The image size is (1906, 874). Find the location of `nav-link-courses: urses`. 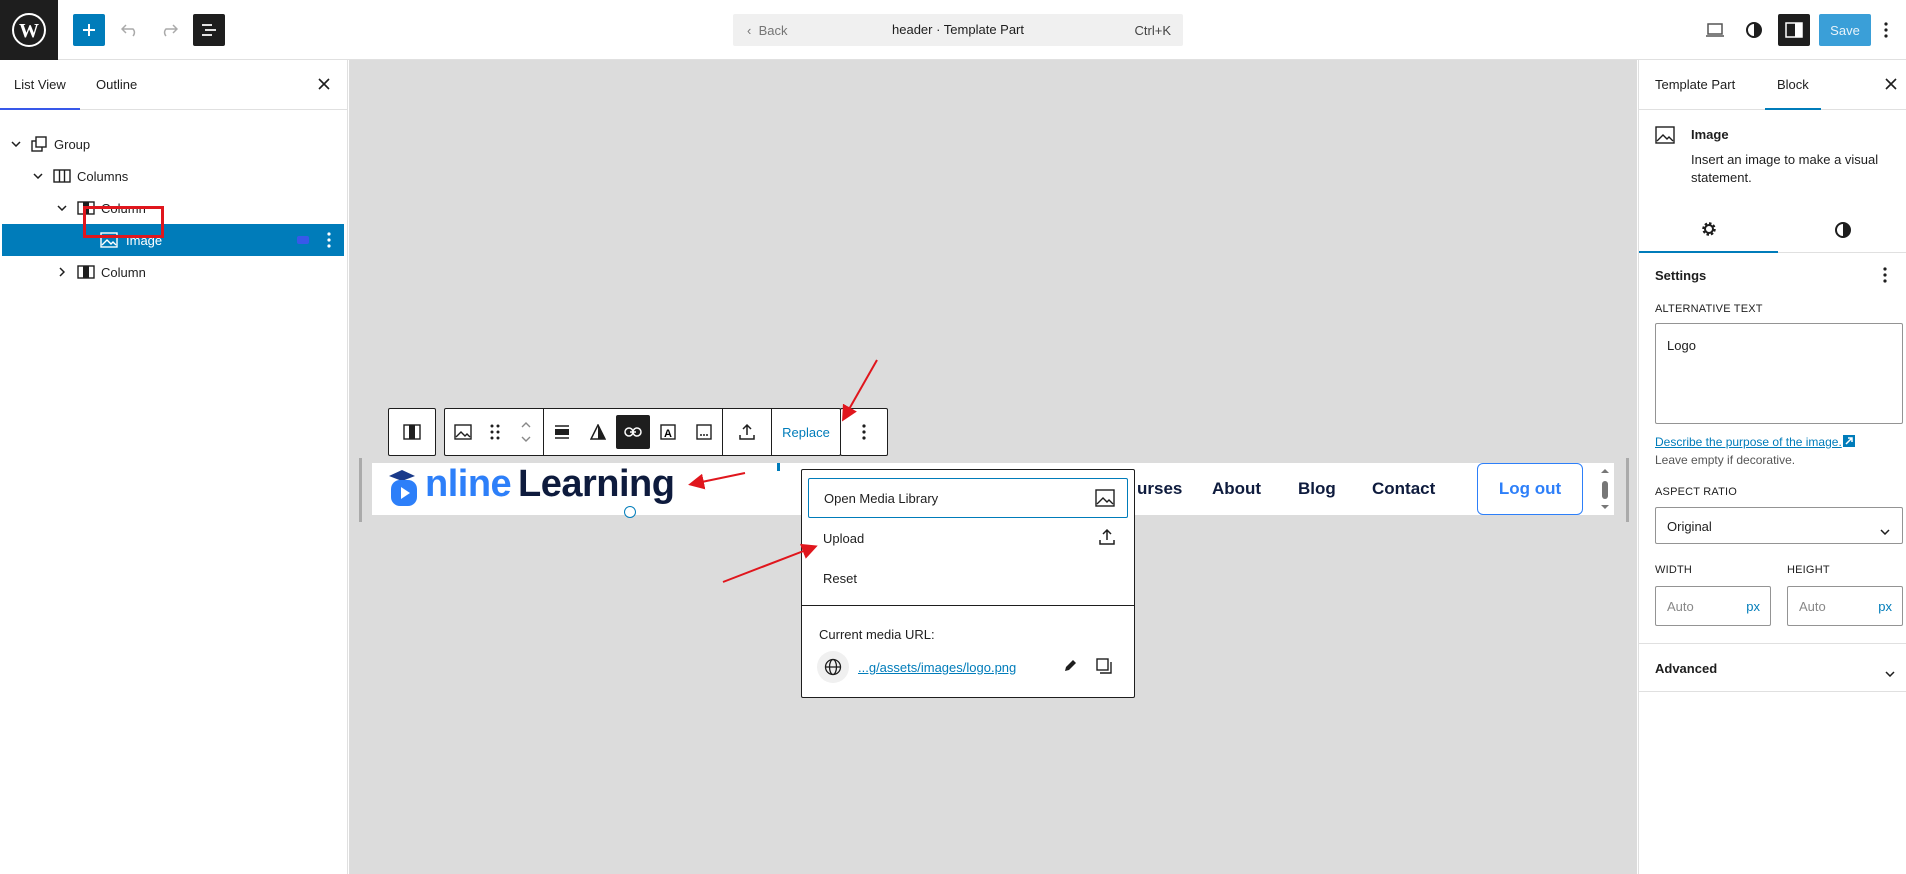

nav-link-courses: urses is located at coordinates (1159, 489).